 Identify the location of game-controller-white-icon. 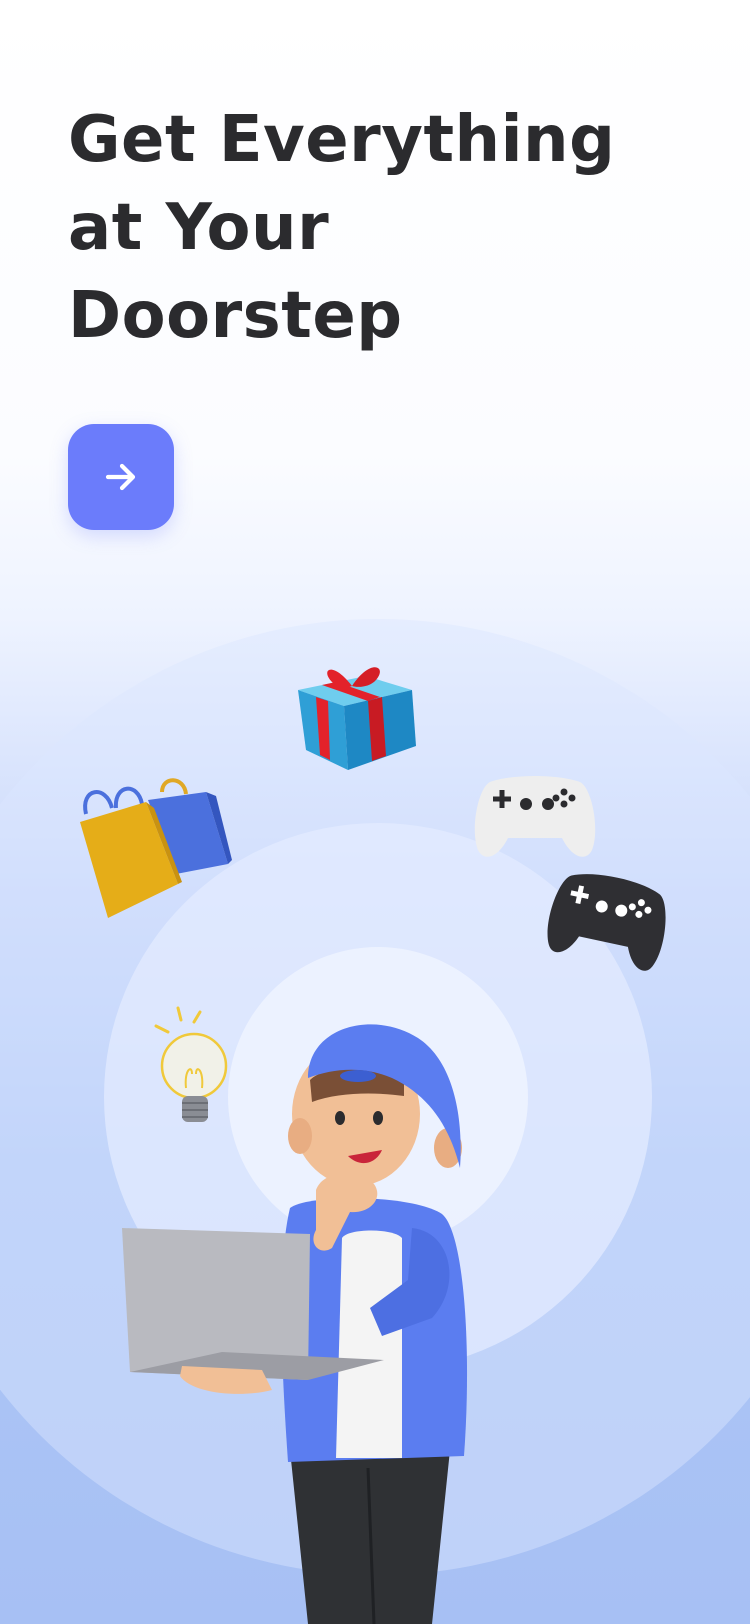
(535, 816).